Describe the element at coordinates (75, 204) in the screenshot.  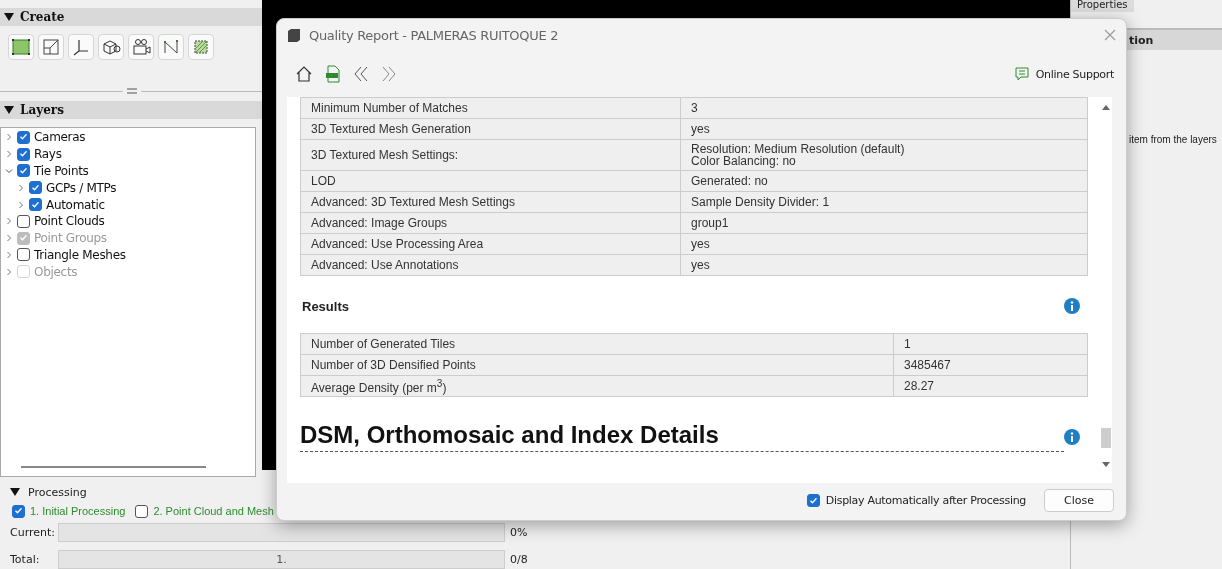
I see `layer-label: Automatic` at that location.